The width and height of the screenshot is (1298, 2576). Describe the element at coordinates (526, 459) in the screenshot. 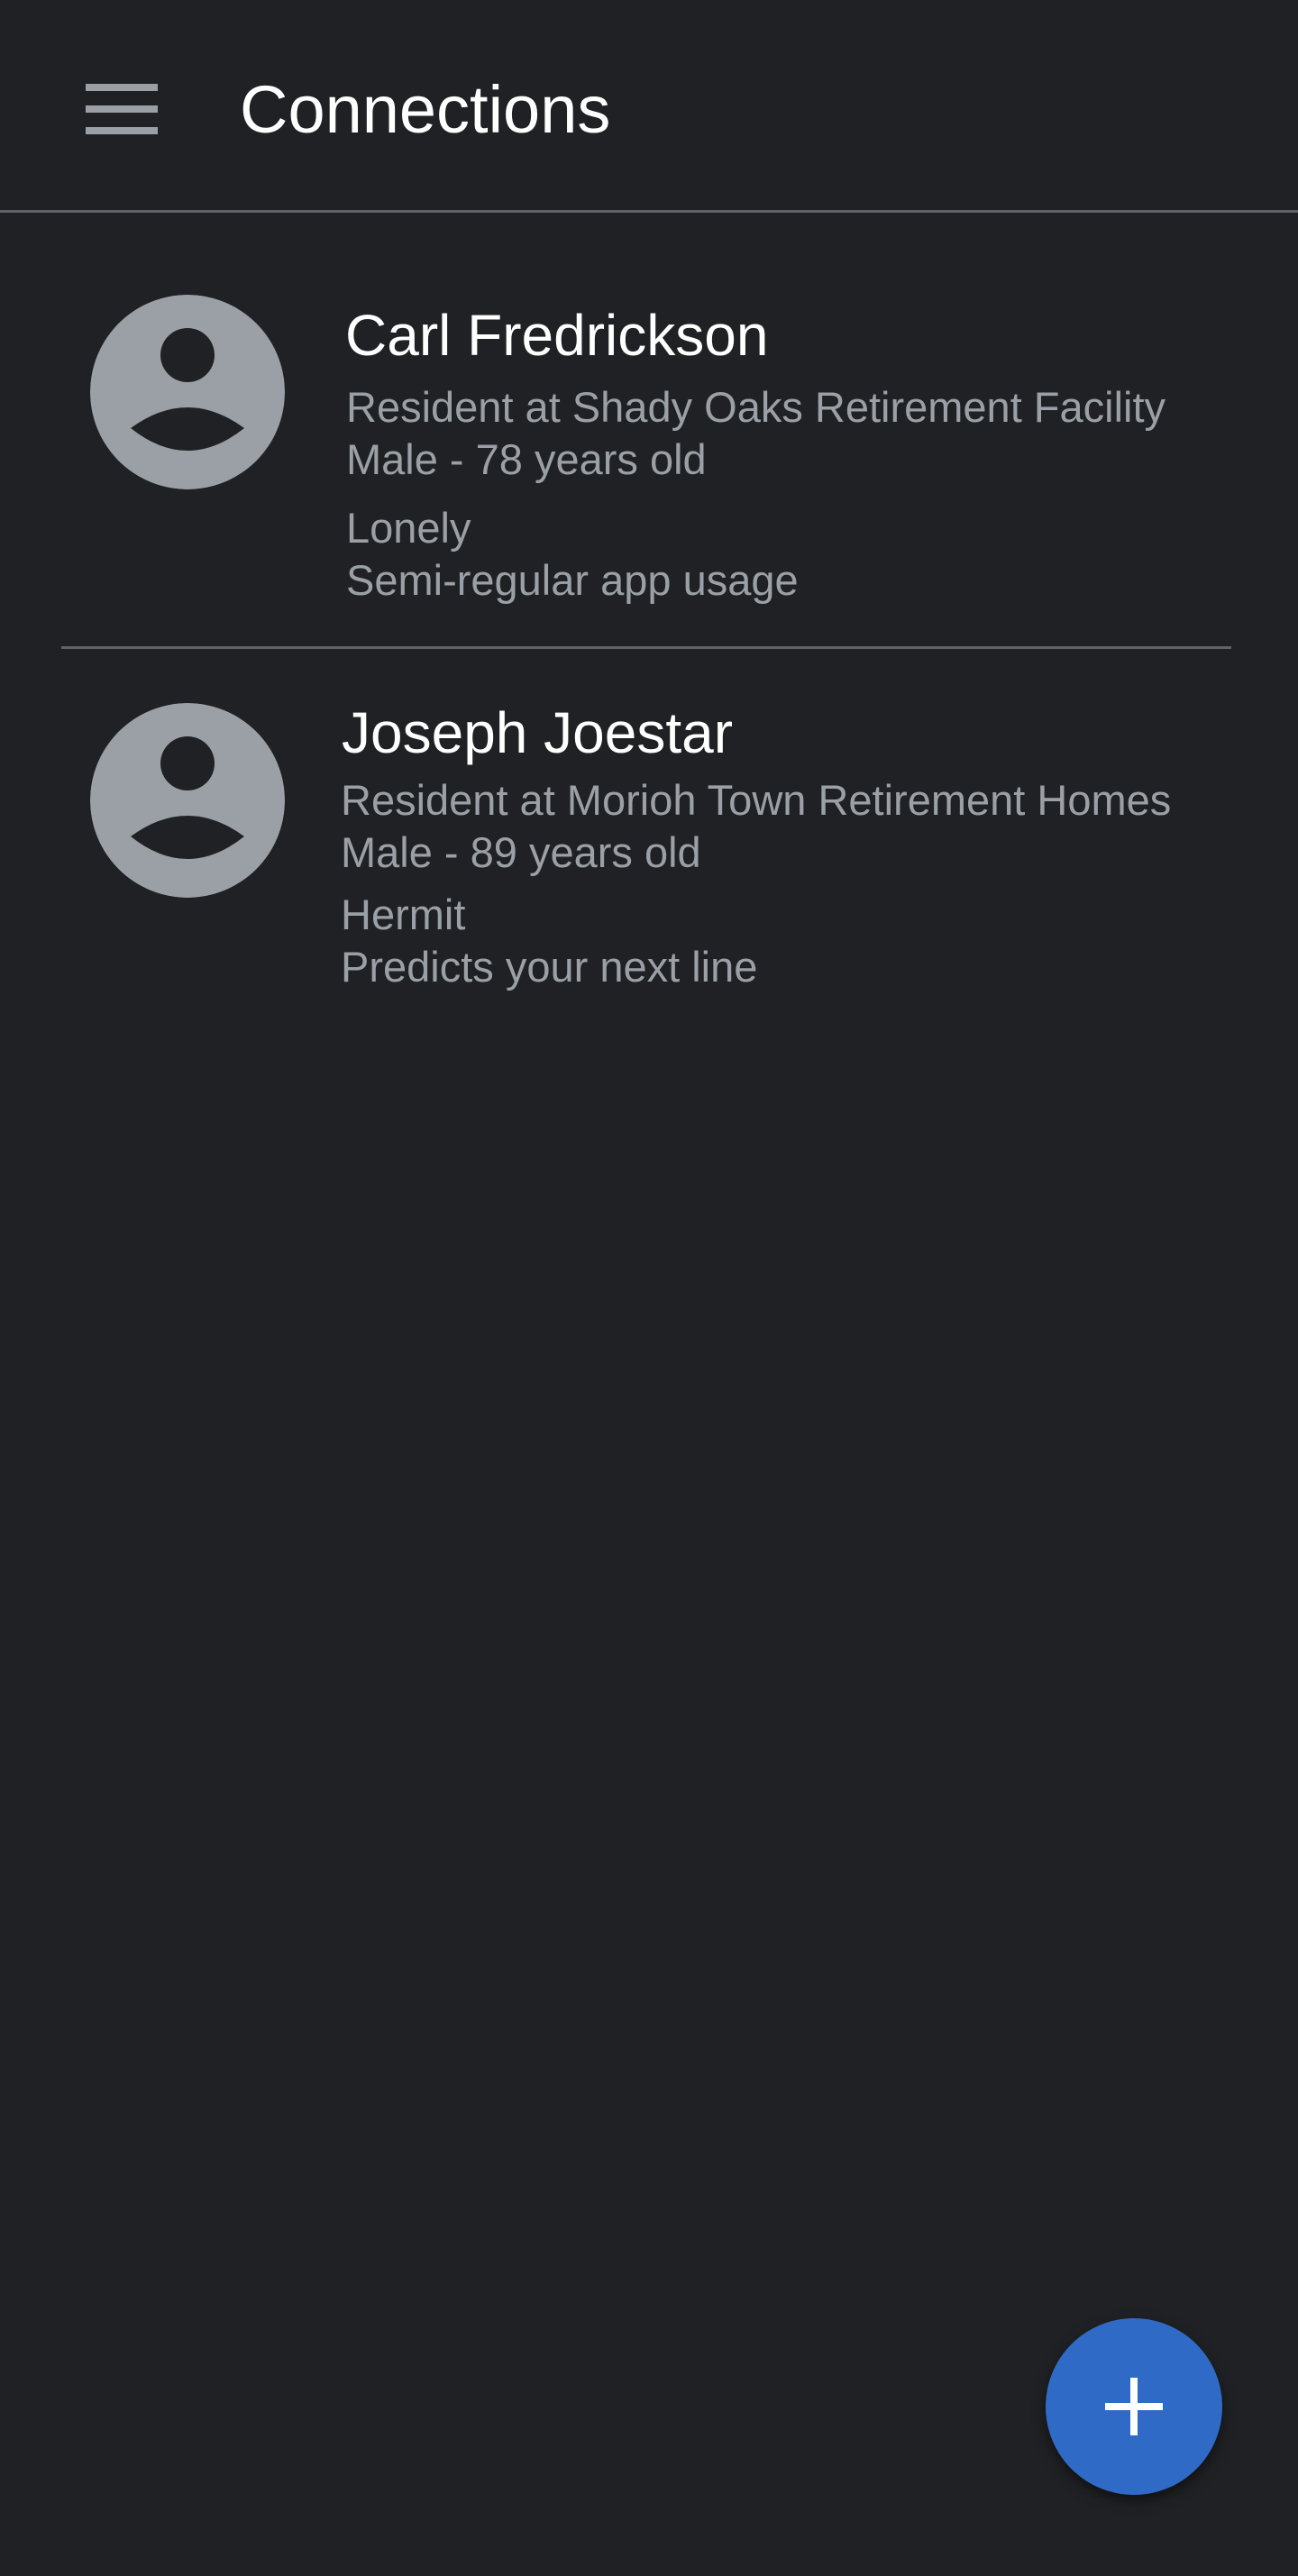

I see `connection-demographics: Male - 78 years old` at that location.